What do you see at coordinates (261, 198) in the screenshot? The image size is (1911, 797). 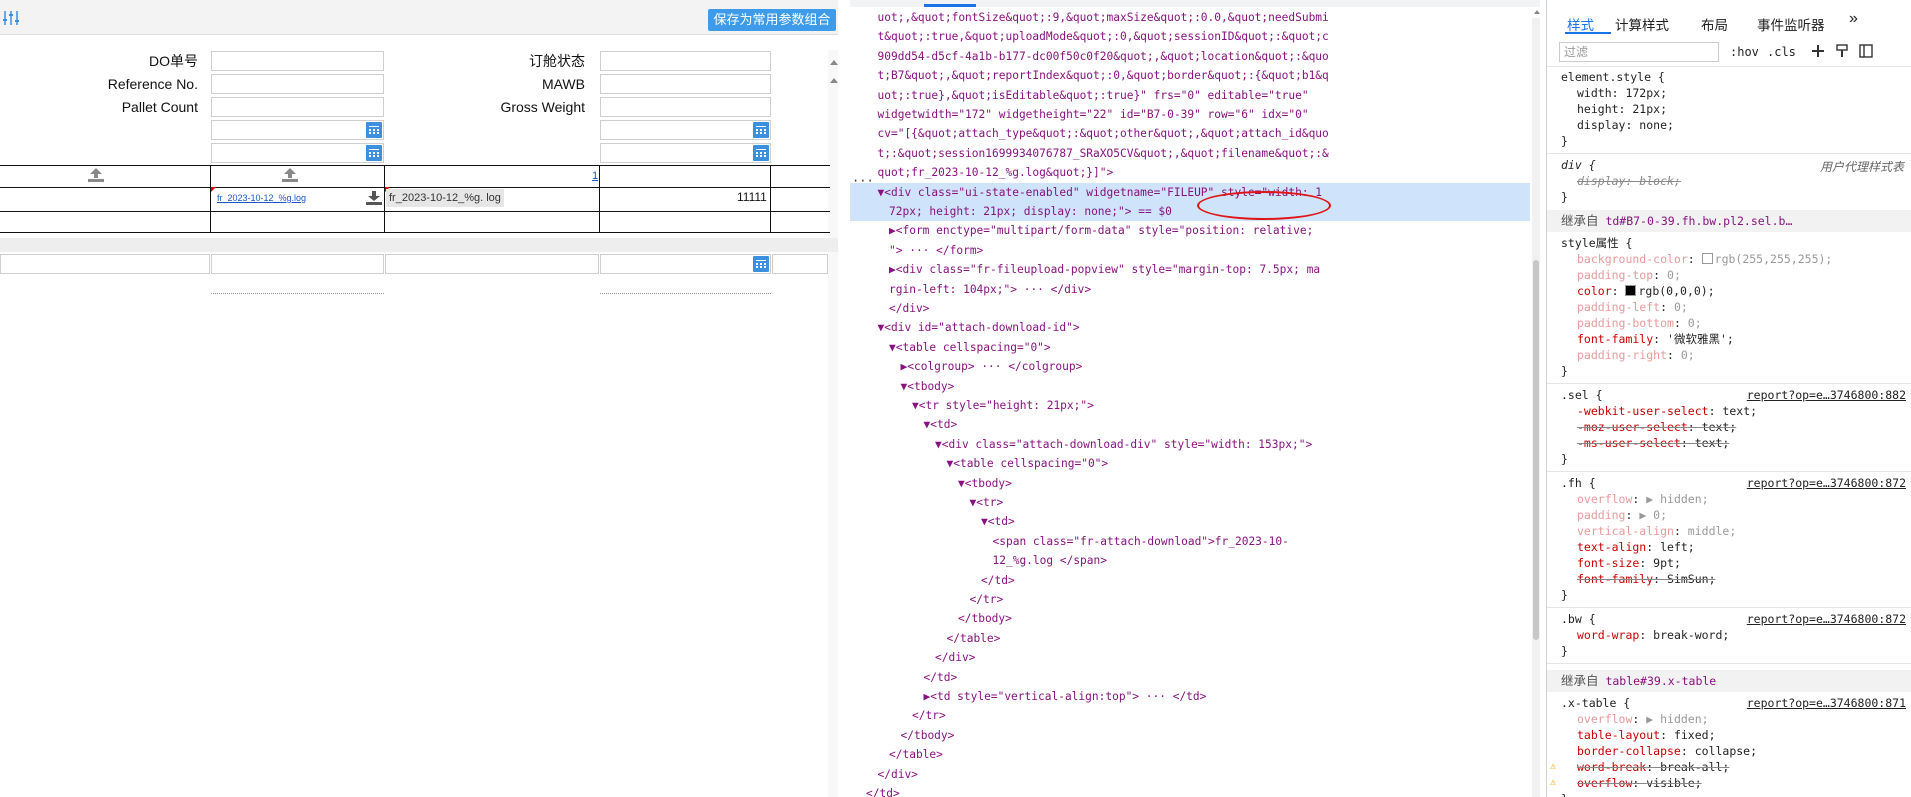 I see `attachment-file-link: fr_2023-10-12_%g.log` at bounding box center [261, 198].